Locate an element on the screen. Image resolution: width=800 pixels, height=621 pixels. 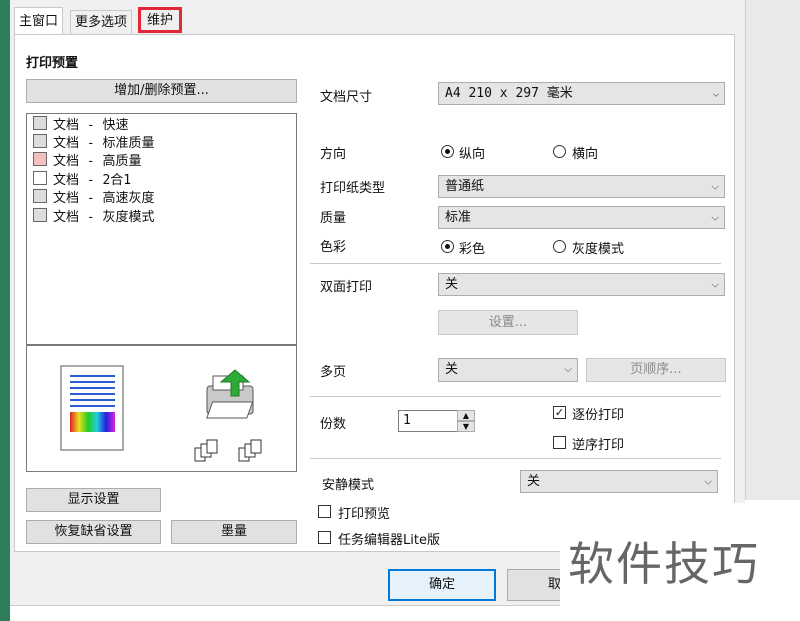
printer-icon is located at coordinates (230, 394).